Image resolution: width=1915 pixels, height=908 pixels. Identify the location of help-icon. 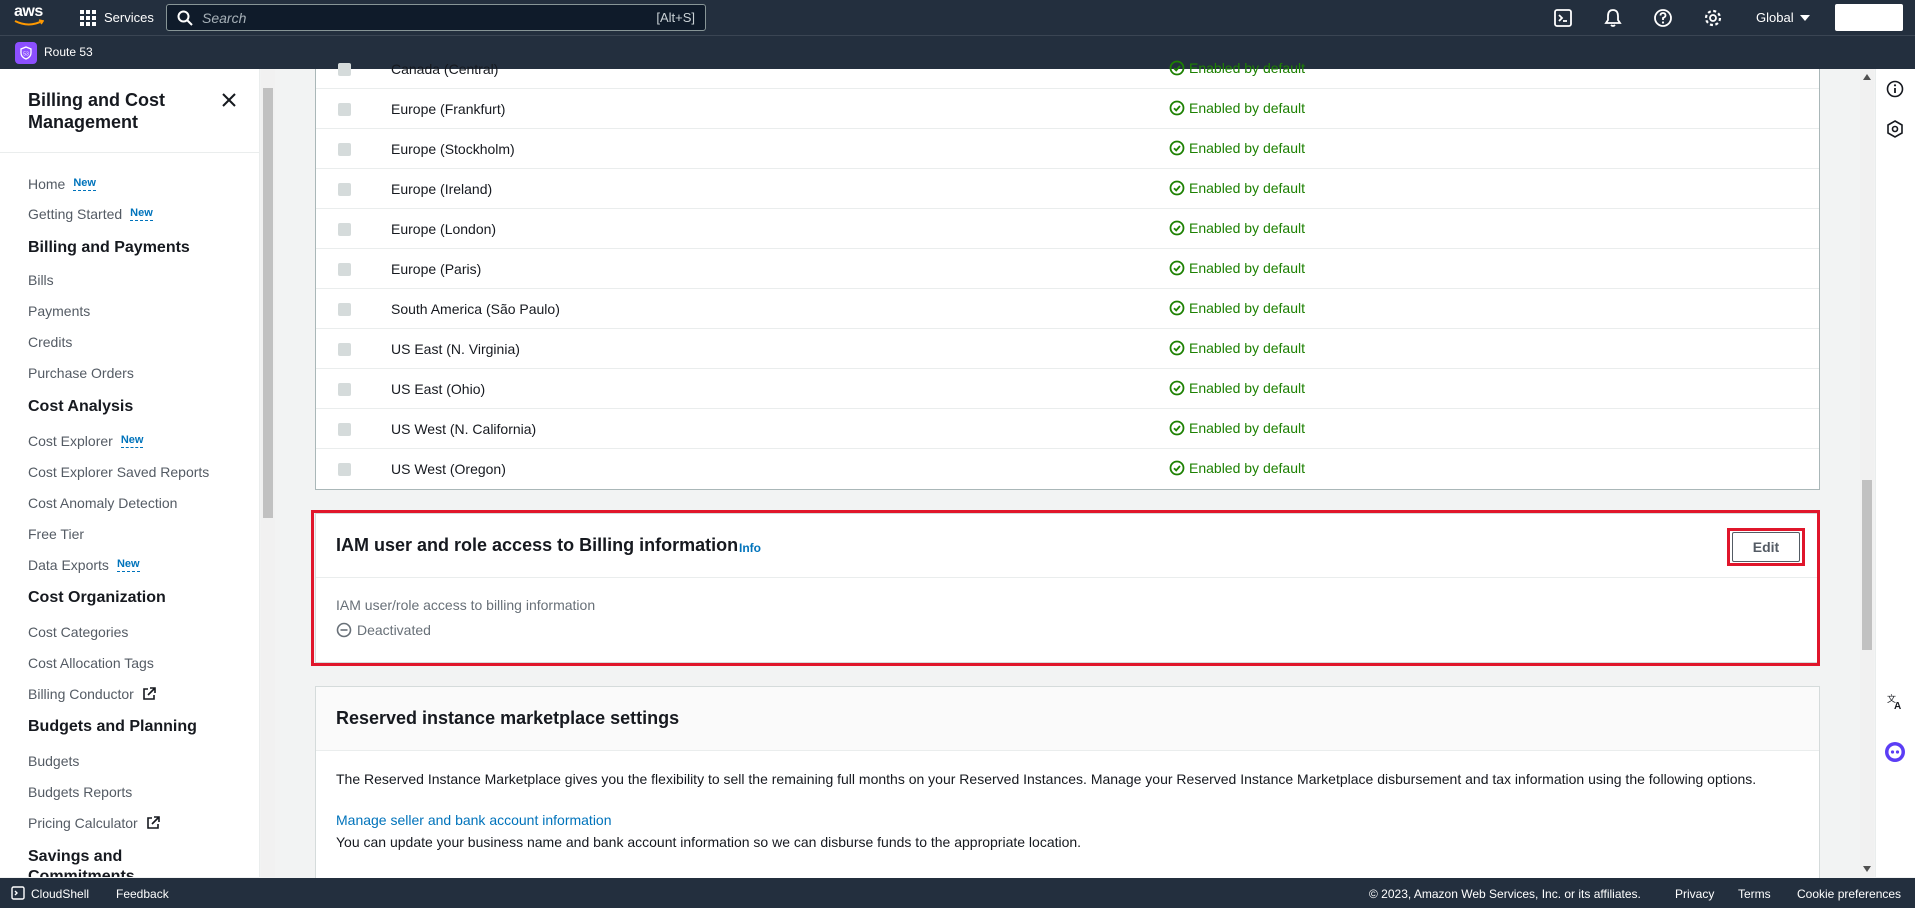
(1663, 18).